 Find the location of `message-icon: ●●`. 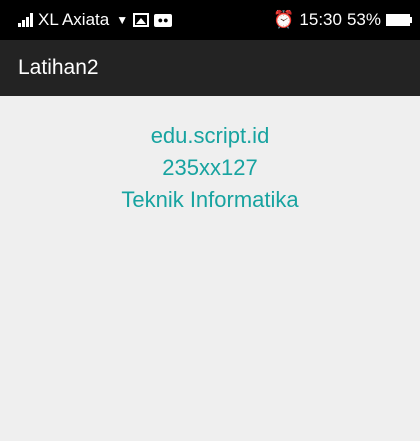

message-icon: ●● is located at coordinates (163, 20).